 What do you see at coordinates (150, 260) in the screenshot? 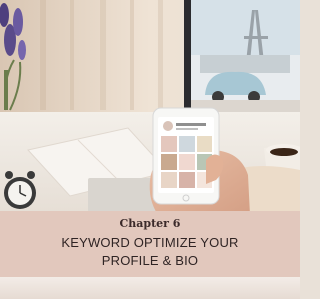
I see `chapter-title-line-2: PROFILE & BIO` at bounding box center [150, 260].